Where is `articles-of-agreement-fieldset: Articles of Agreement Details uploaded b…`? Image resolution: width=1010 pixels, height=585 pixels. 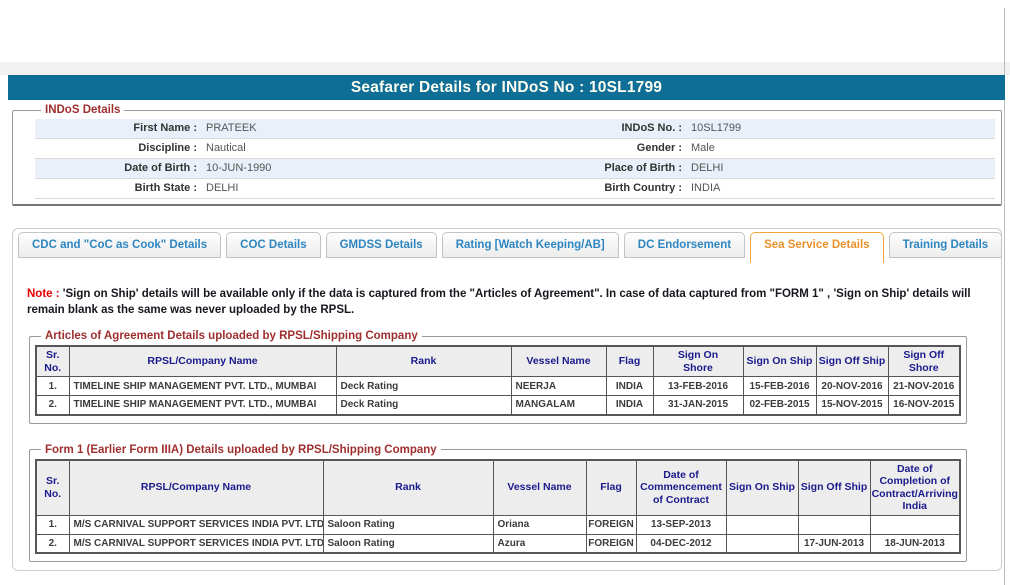
articles-of-agreement-fieldset: Articles of Agreement Details uploaded b… is located at coordinates (498, 377).